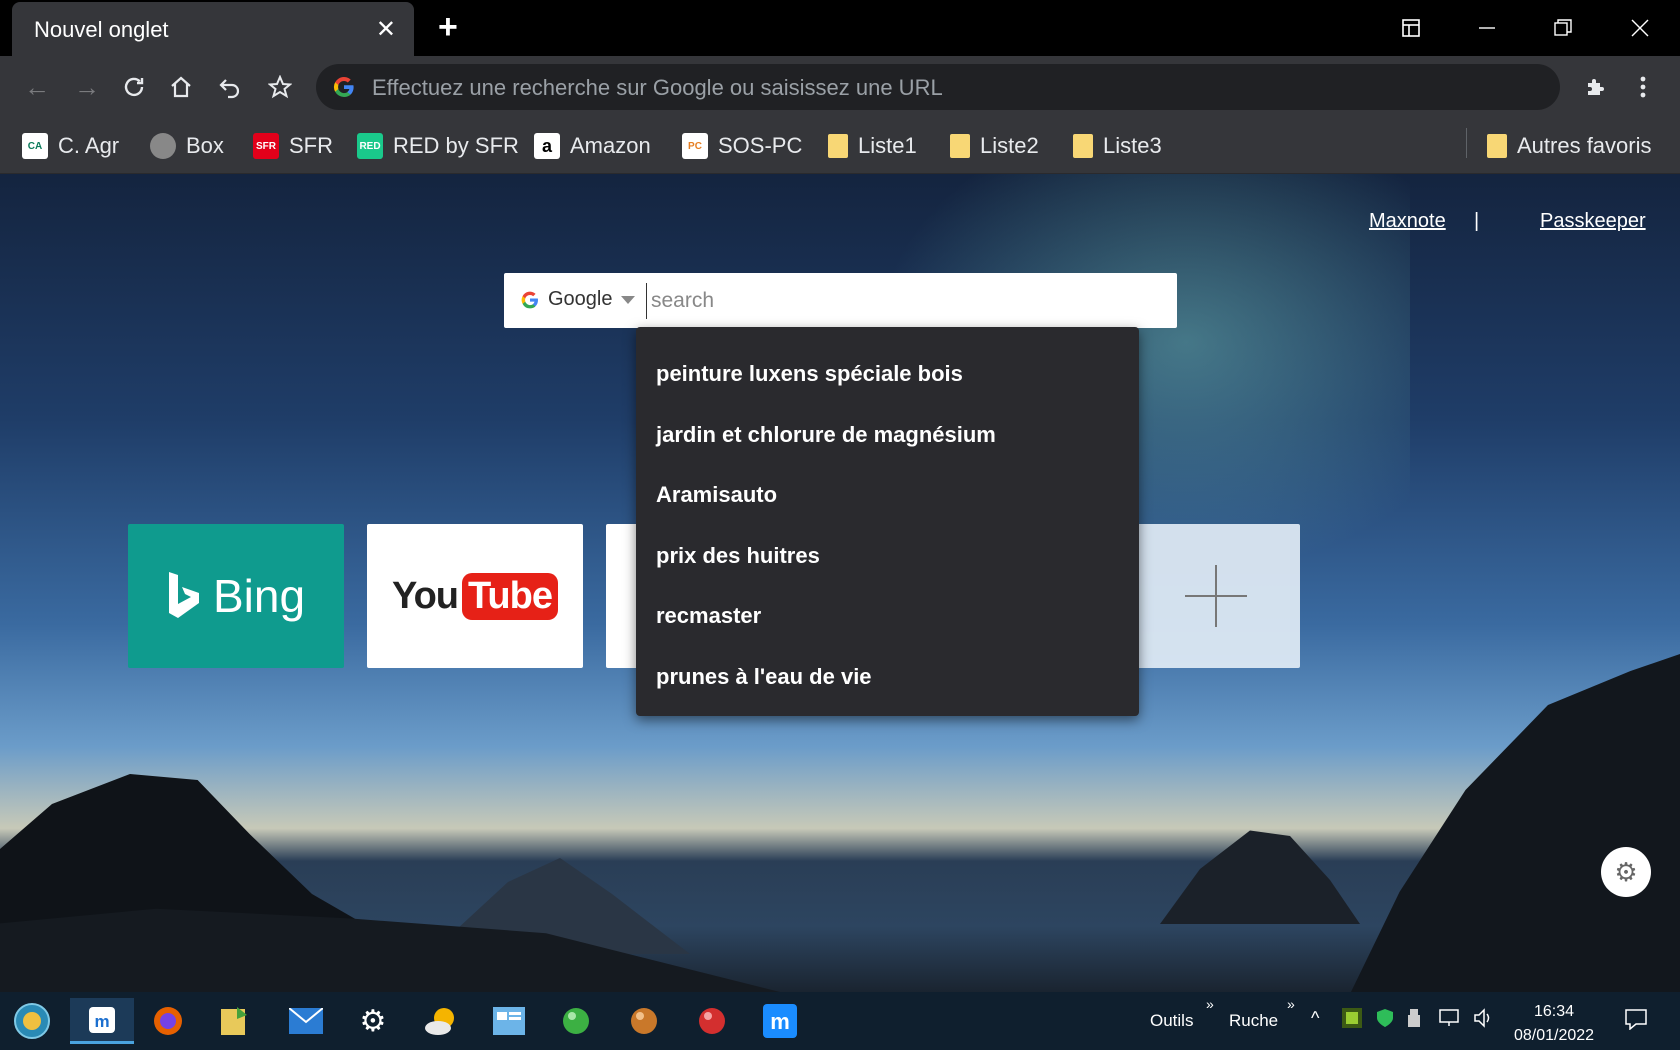 This screenshot has height=1050, width=1680. Describe the element at coordinates (627, 299) in the screenshot. I see `chevron-down-icon` at that location.